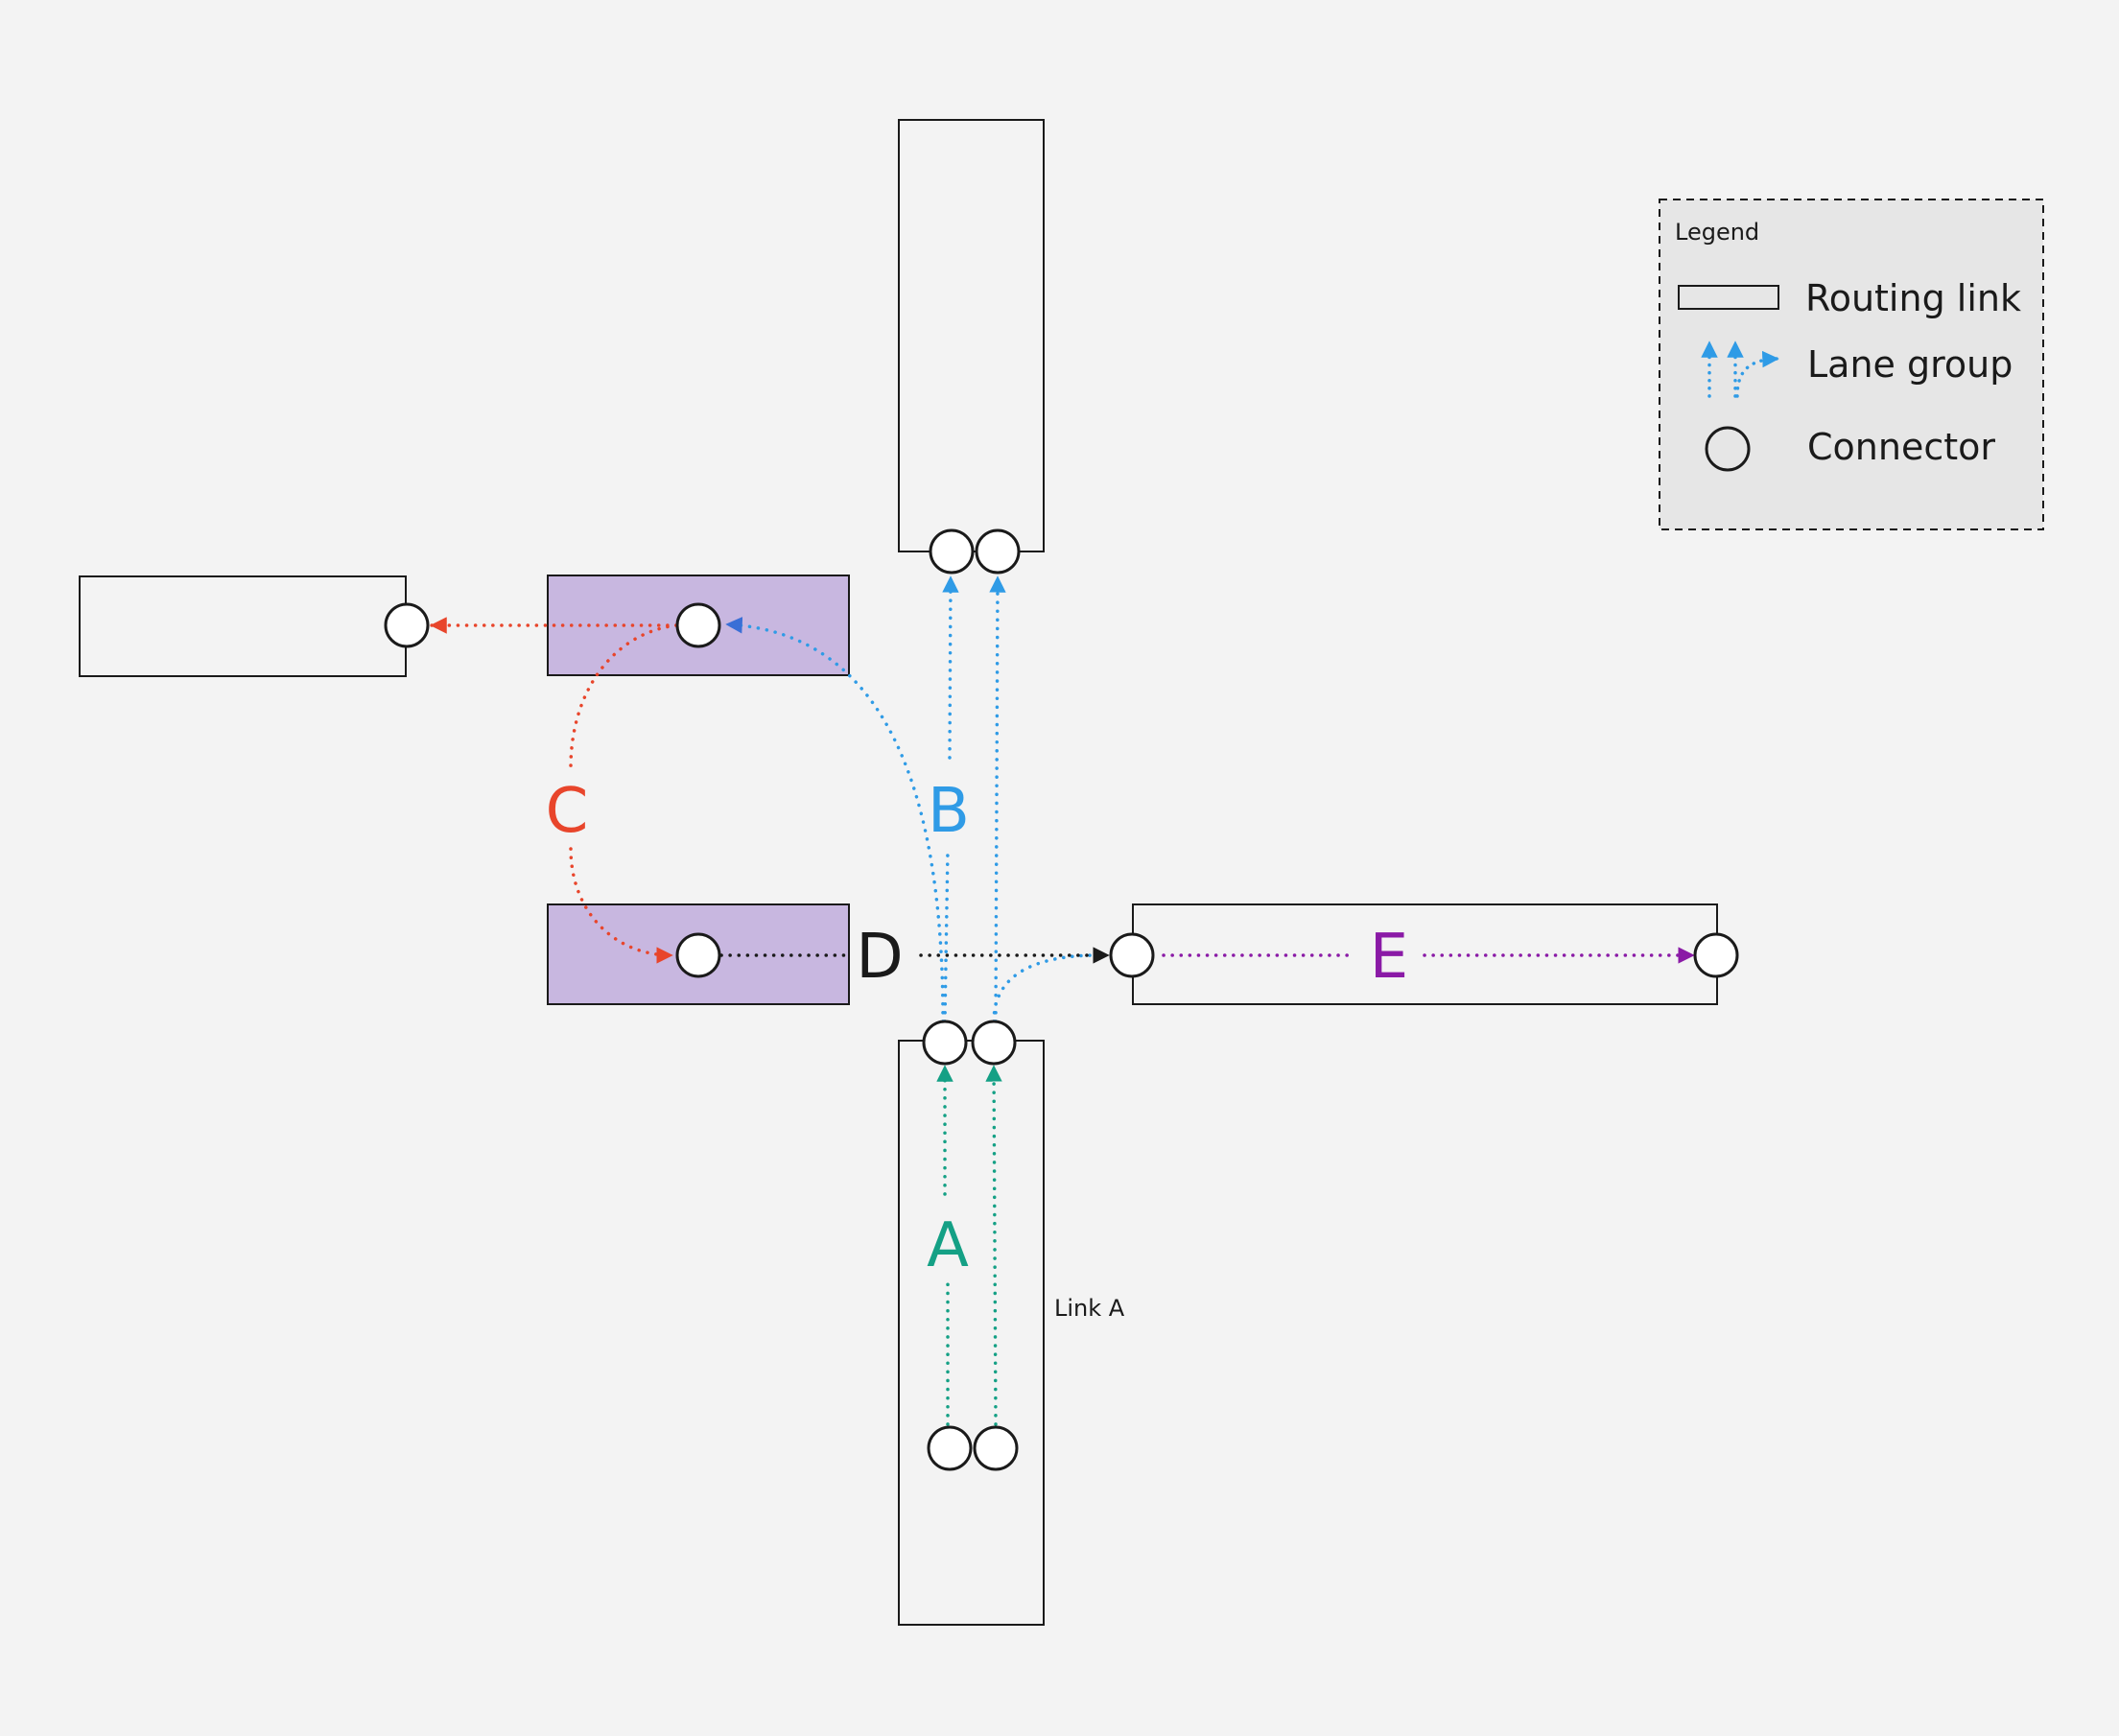  I want to click on lane-b-straight-left-upper, so click(950, 667).